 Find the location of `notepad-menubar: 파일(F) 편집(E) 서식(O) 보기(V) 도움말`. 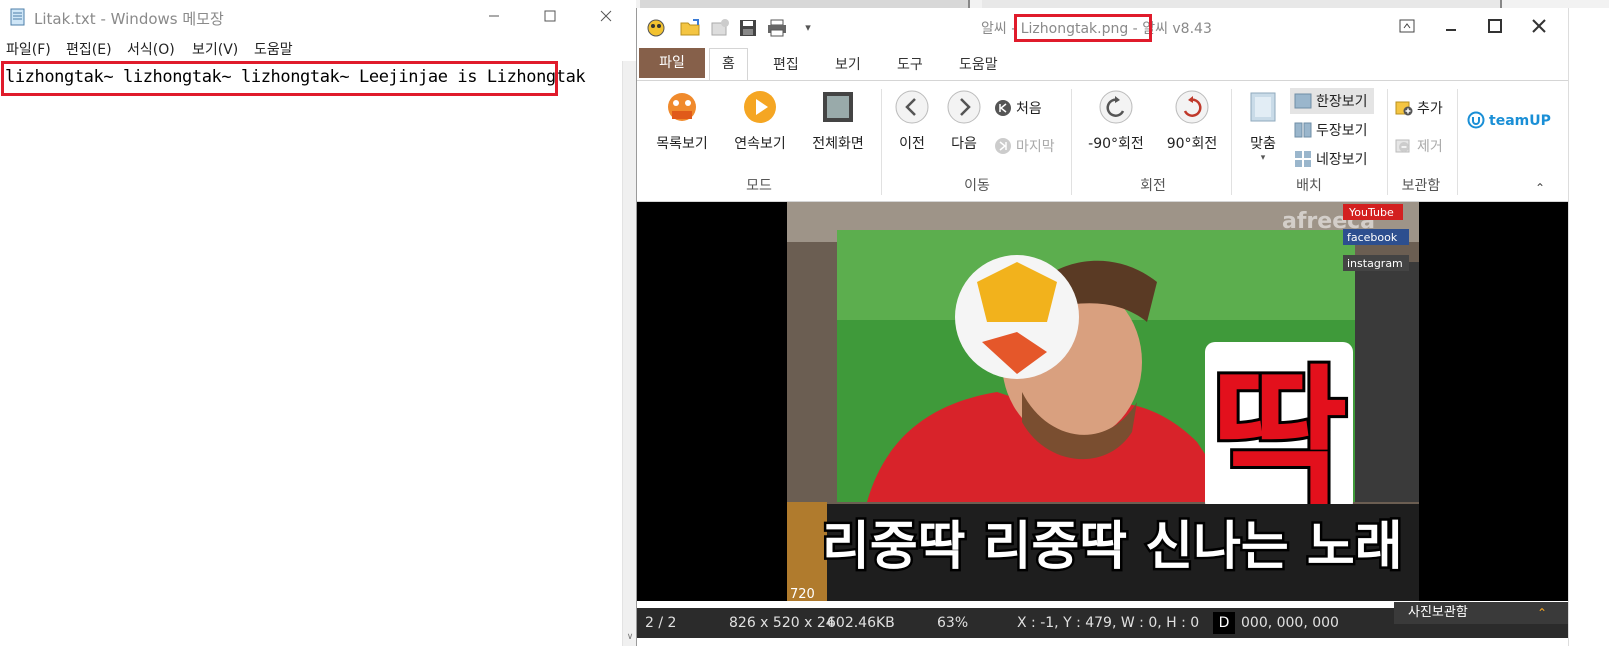

notepad-menubar: 파일(F) 편집(E) 서식(O) 보기(V) 도움말 is located at coordinates (318, 48).